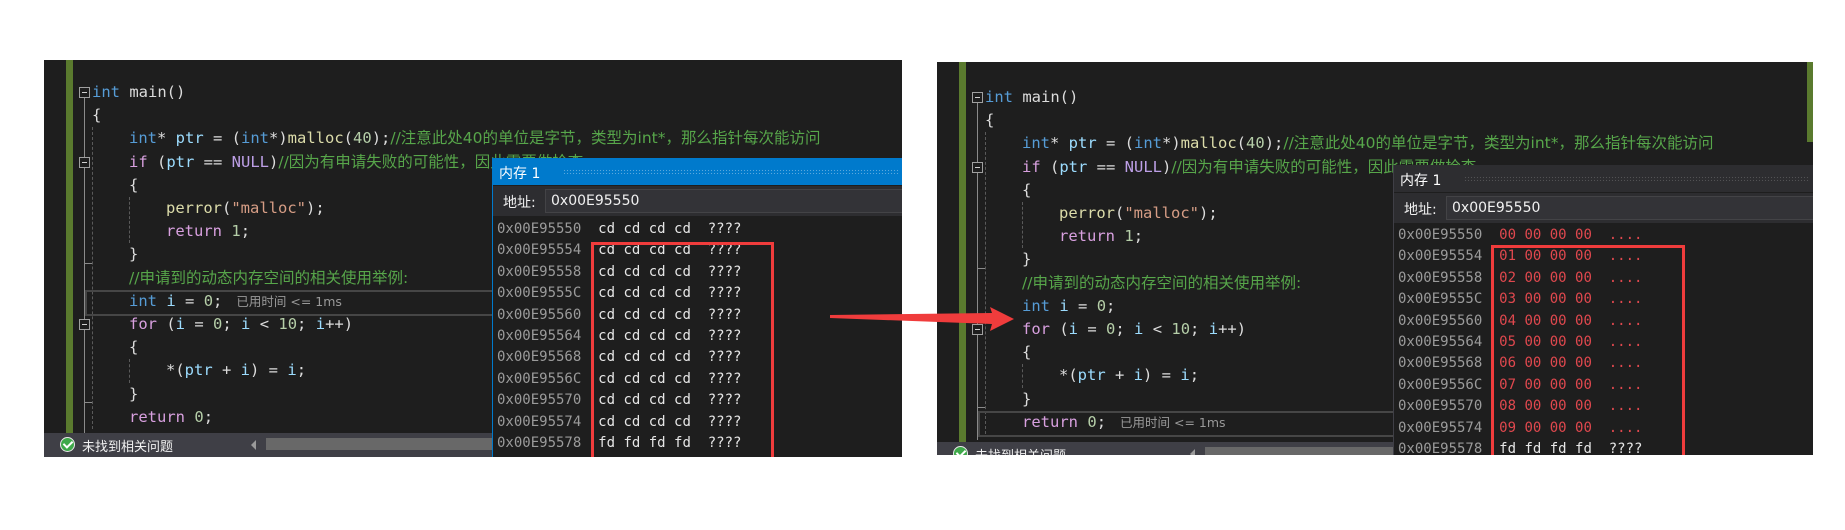  I want to click on annotation-arrow, so click(922, 319).